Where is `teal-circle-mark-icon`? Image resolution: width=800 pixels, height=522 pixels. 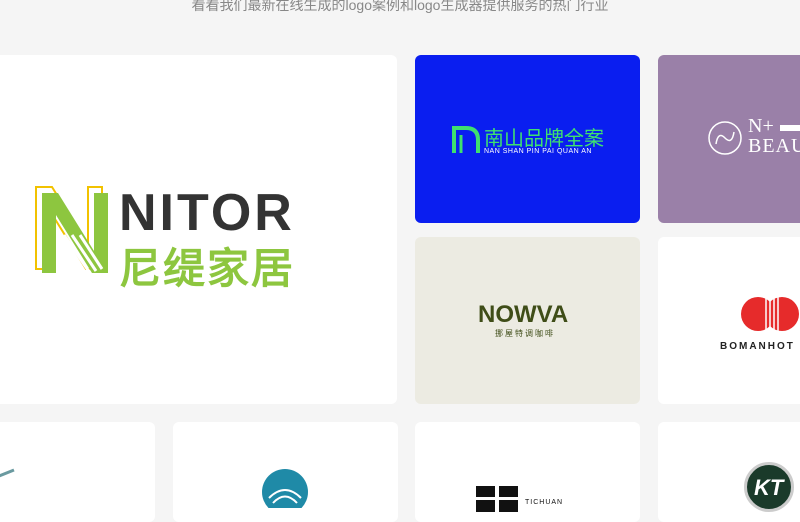 teal-circle-mark-icon is located at coordinates (285, 488).